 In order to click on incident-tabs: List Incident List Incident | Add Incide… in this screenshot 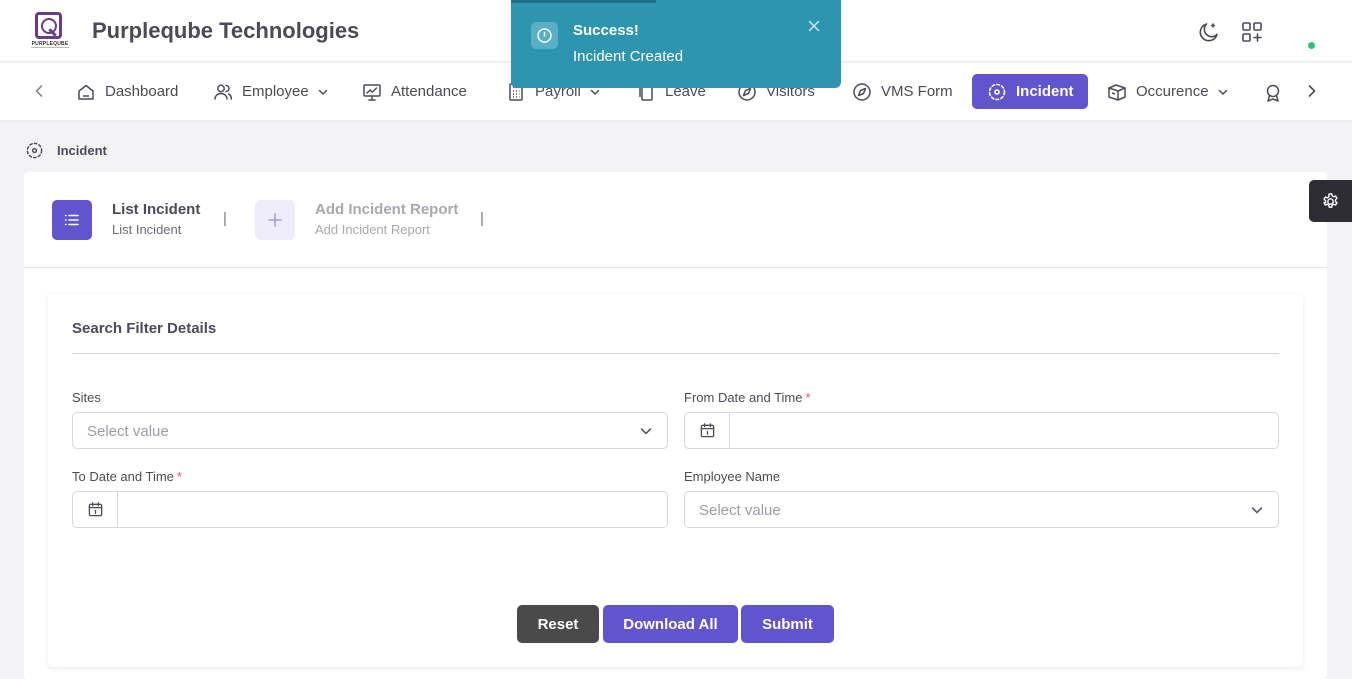, I will do `click(675, 220)`.